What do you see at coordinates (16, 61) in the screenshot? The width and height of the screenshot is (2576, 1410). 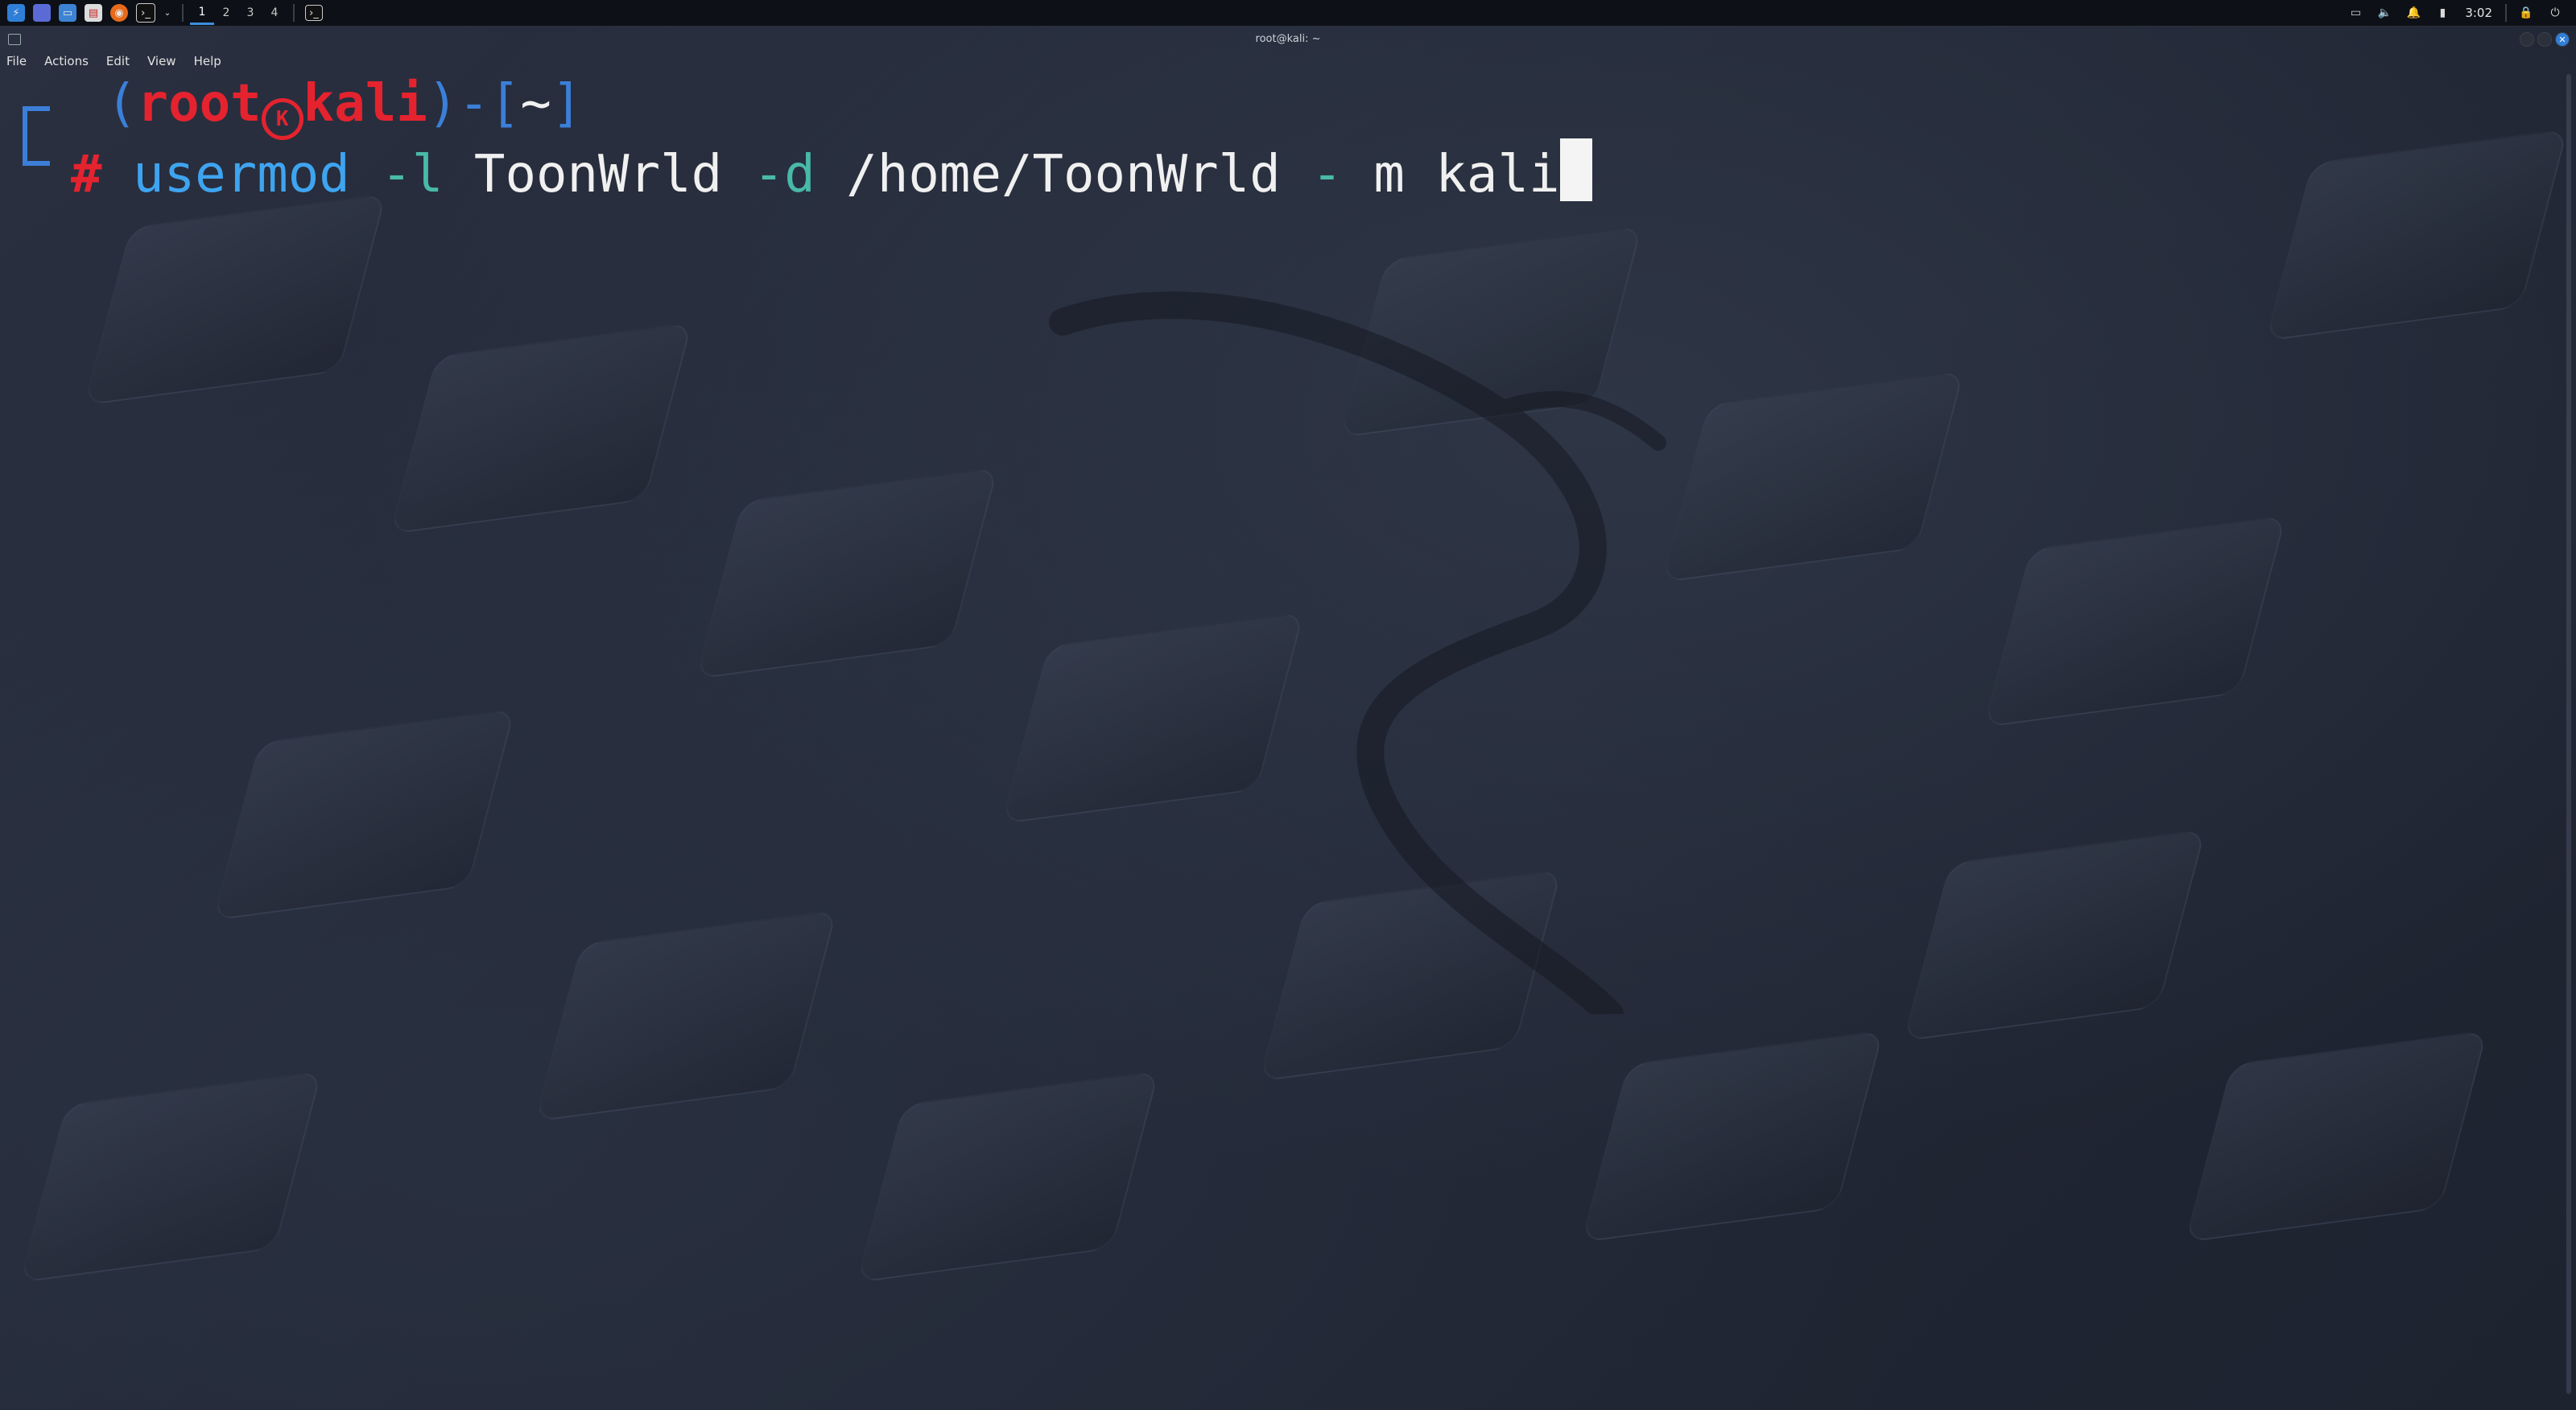 I see `menu-file: File` at bounding box center [16, 61].